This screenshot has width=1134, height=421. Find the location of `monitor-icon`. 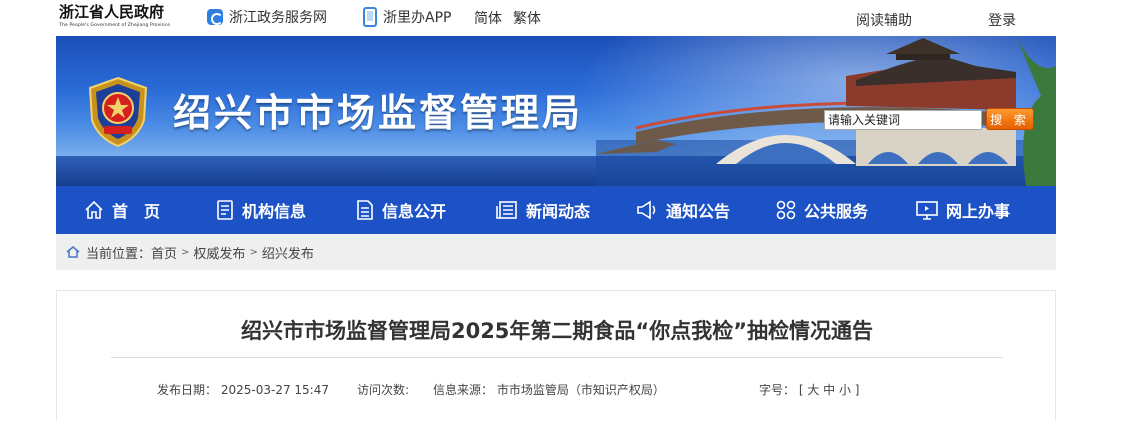

monitor-icon is located at coordinates (927, 210).